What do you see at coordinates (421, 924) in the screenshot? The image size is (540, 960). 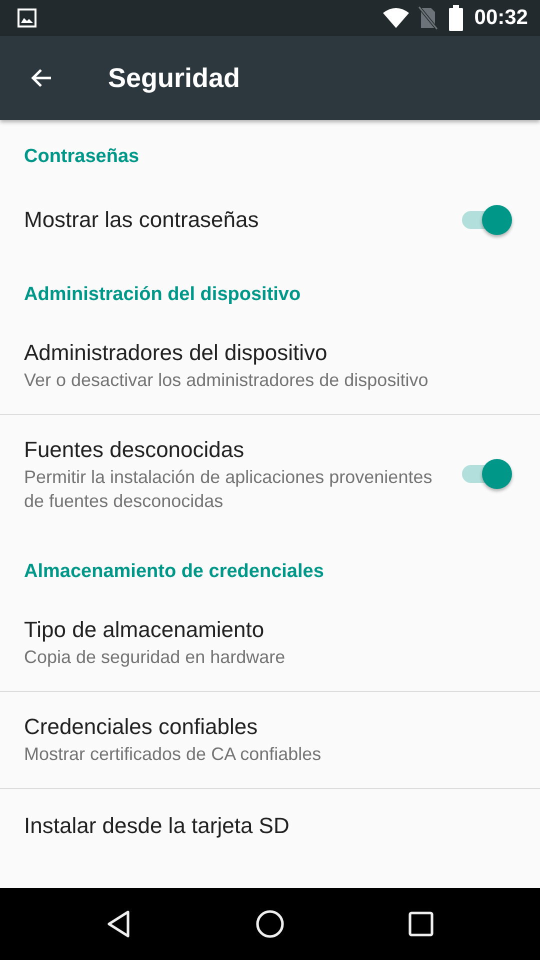 I see `recents-square-icon` at bounding box center [421, 924].